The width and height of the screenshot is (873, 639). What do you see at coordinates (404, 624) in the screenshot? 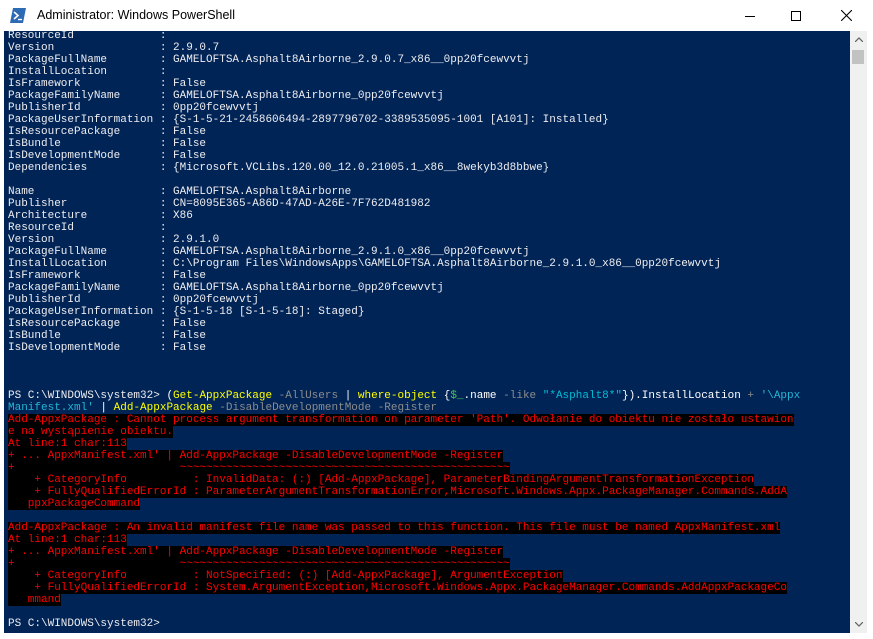
I see `final-prompt: PS C:\WINDOWS\system32>` at bounding box center [404, 624].